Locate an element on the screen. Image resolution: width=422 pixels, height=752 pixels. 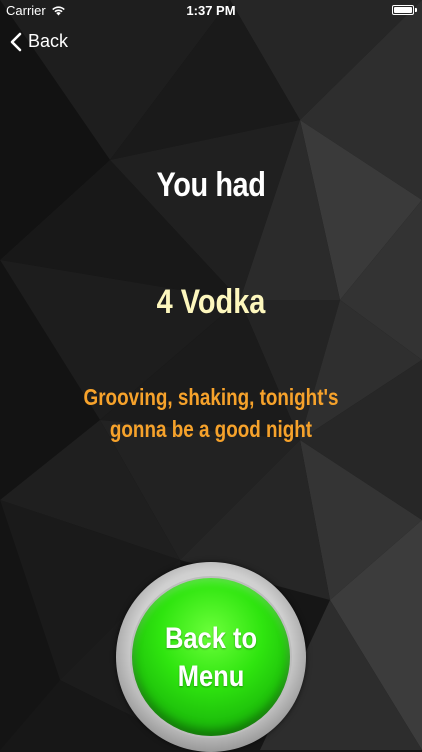
menu-button-label: Back to Menu is located at coordinates (211, 658).